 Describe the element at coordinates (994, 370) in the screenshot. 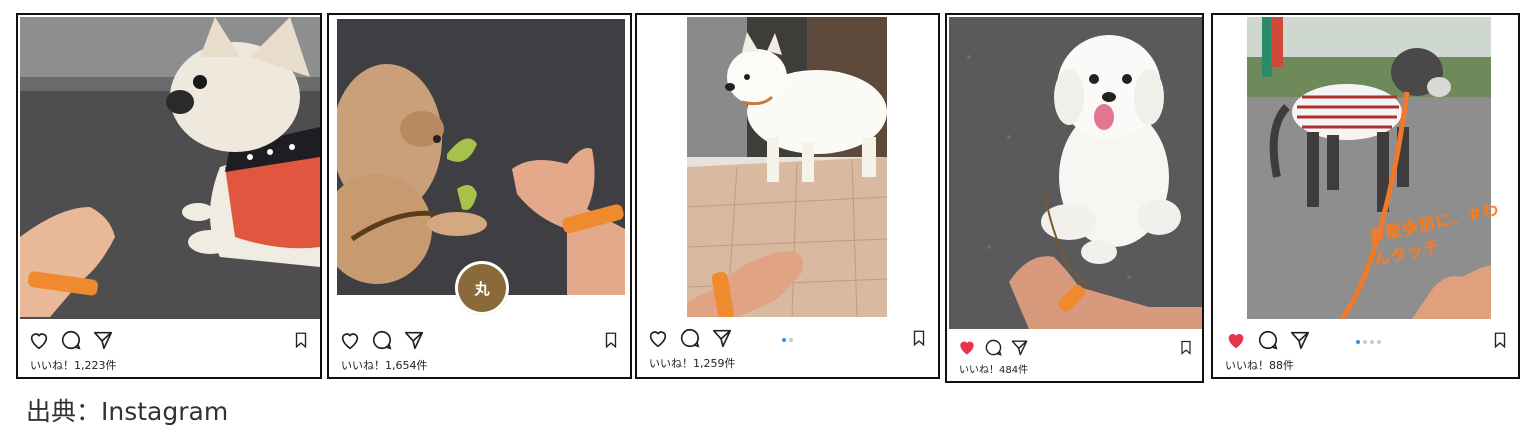

I see `likes-count: いいね！484件` at that location.